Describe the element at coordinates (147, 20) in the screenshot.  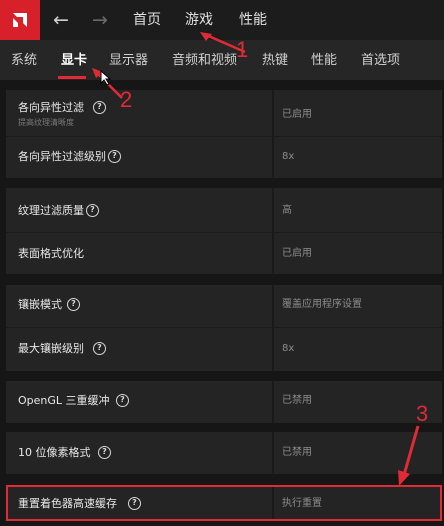
I see `tab-home: 首页` at that location.